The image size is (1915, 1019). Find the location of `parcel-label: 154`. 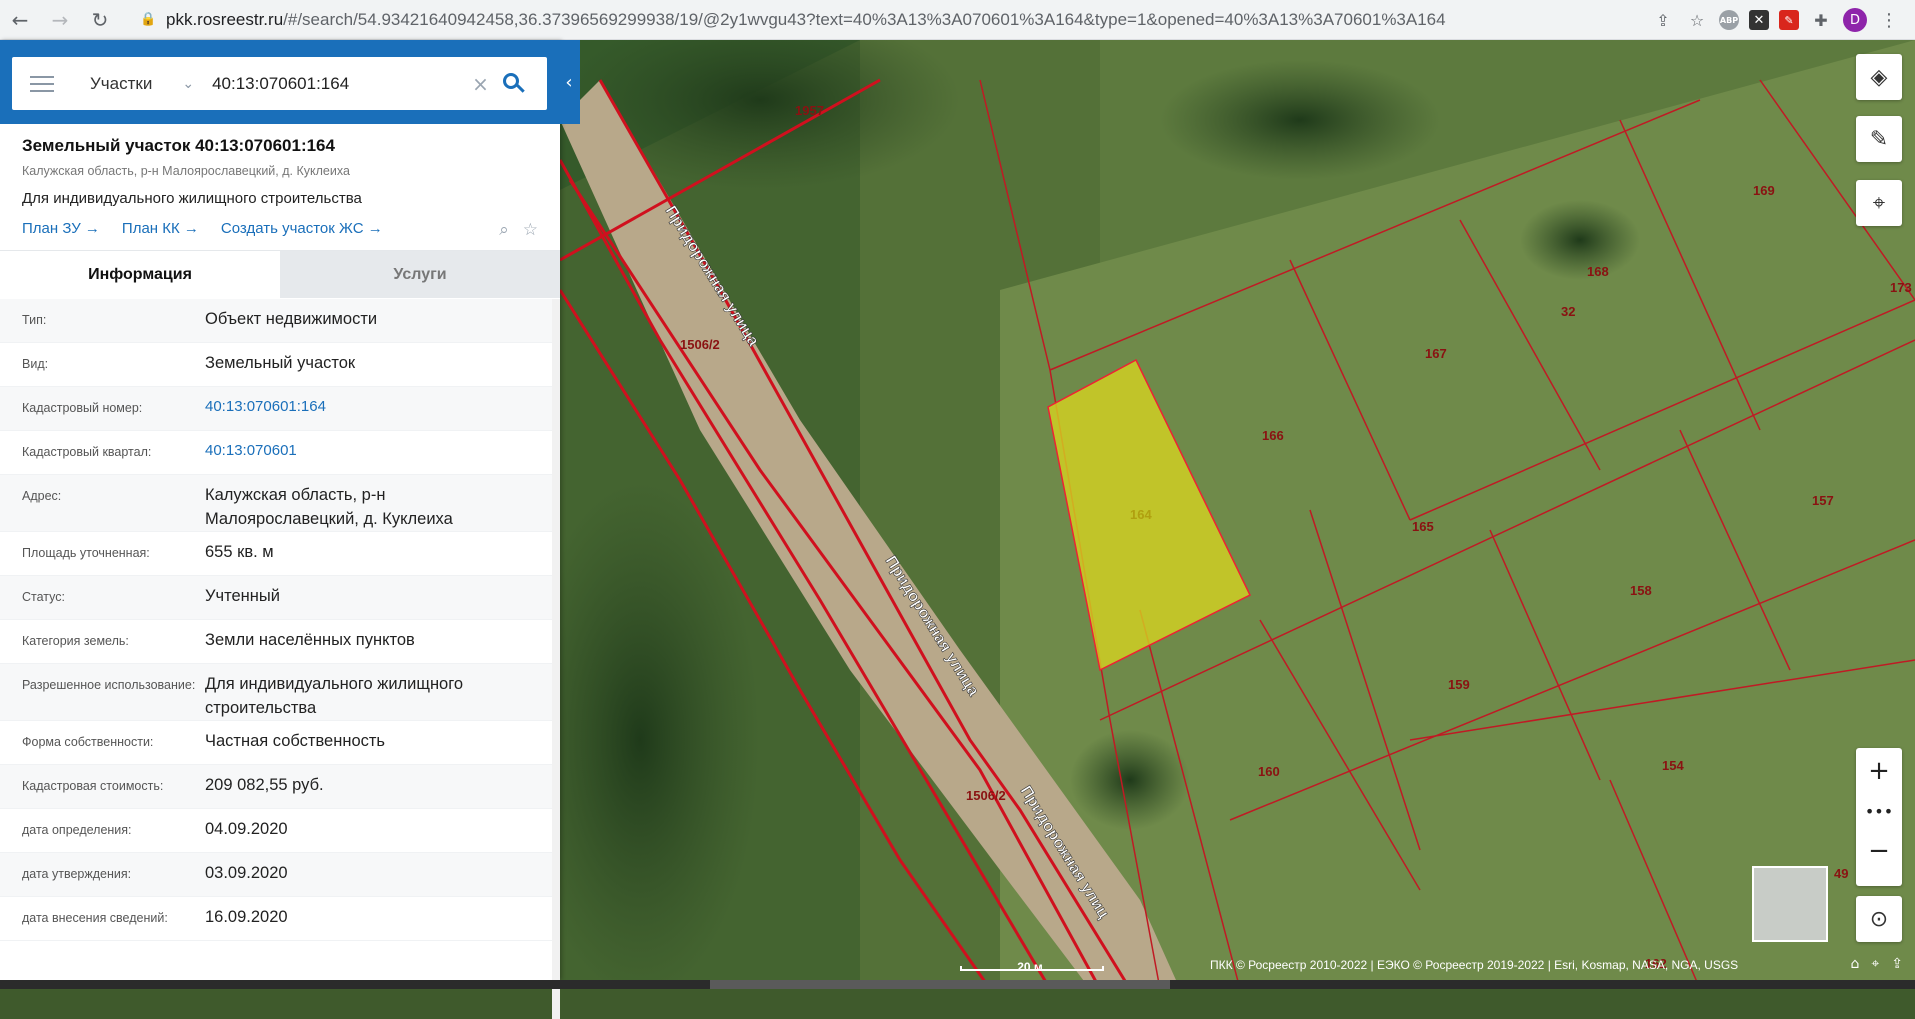

parcel-label: 154 is located at coordinates (1673, 765).